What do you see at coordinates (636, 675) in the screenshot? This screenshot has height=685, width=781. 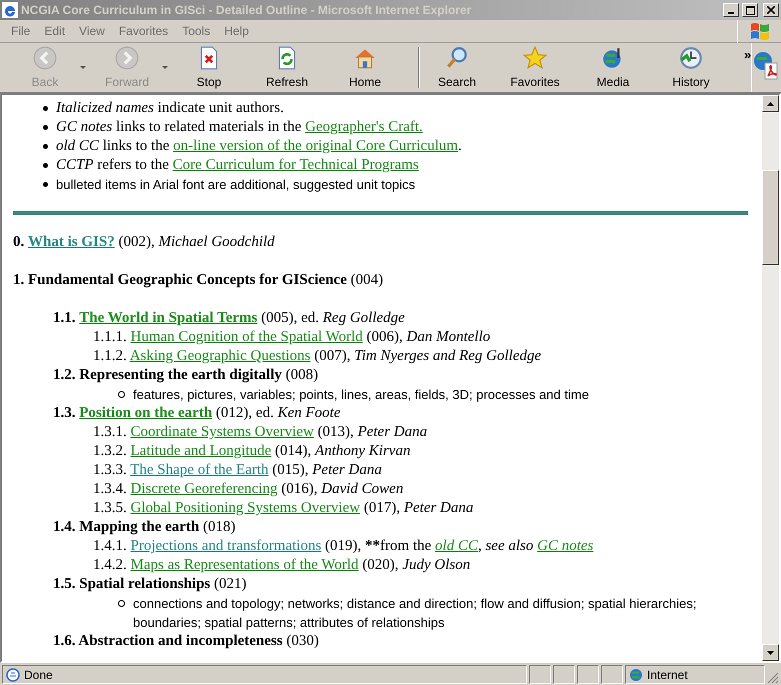 I see `globe-icon` at bounding box center [636, 675].